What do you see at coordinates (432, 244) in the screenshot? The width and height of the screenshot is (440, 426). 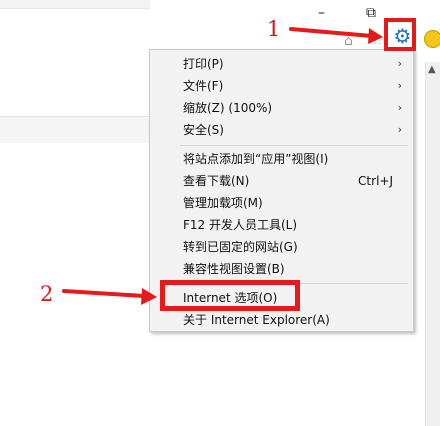 I see `vertical-scrollbar` at bounding box center [432, 244].